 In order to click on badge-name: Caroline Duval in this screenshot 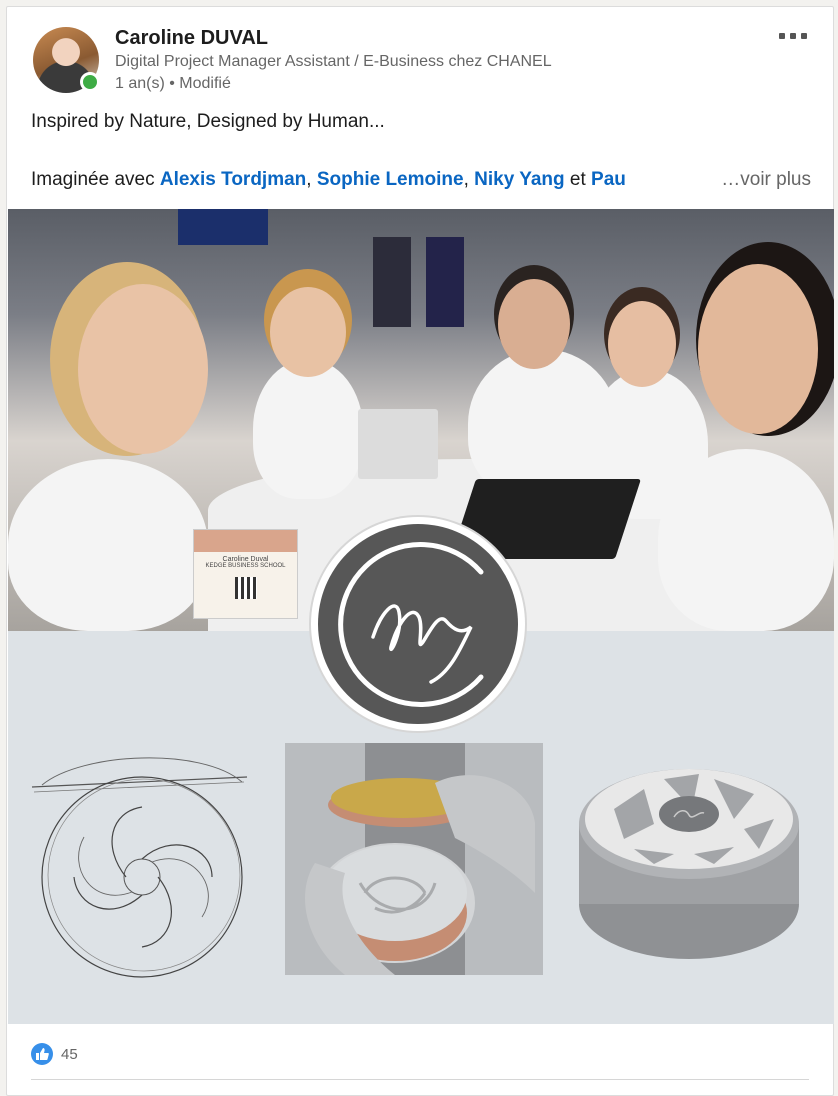, I will do `click(245, 559)`.